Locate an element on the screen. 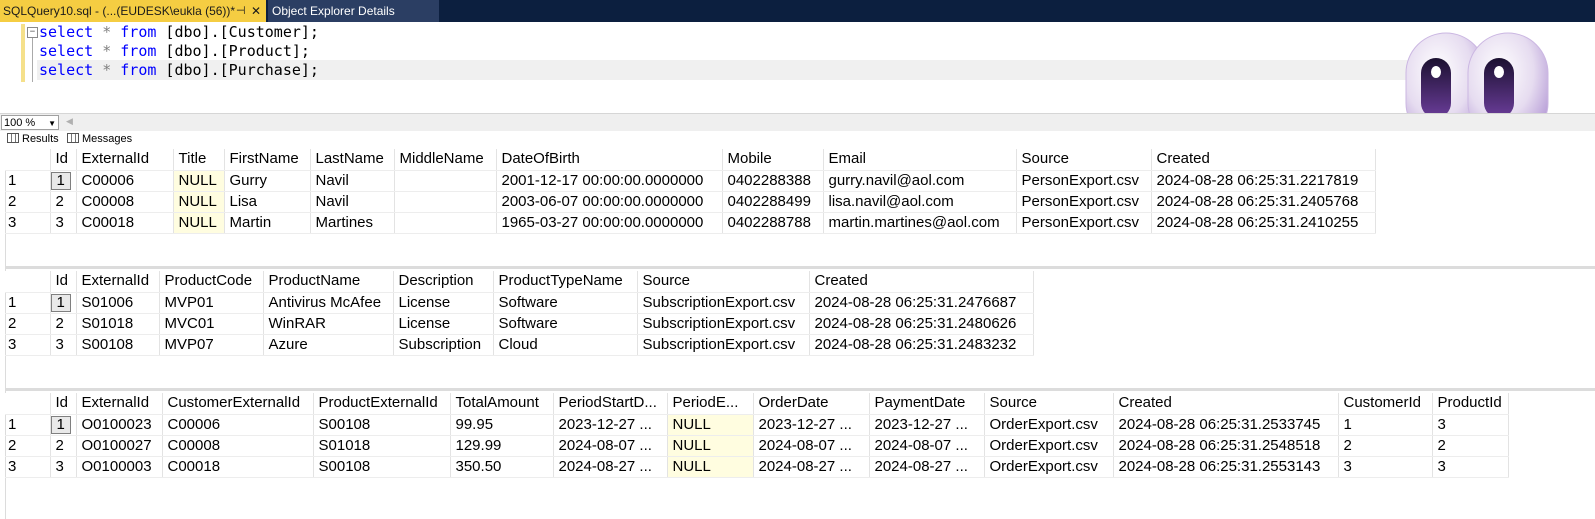 This screenshot has width=1595, height=519. collapse-icon: − is located at coordinates (32, 32).